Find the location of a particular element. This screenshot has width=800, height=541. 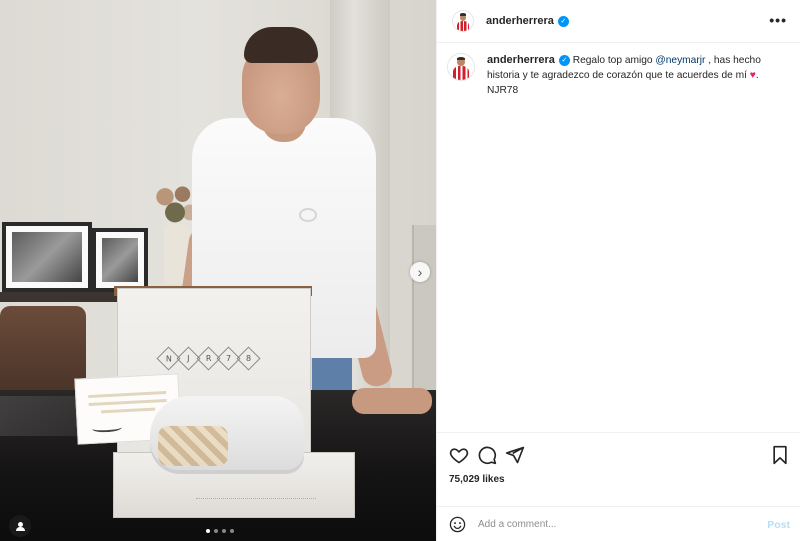

box-code-letter: 8 is located at coordinates (248, 358).